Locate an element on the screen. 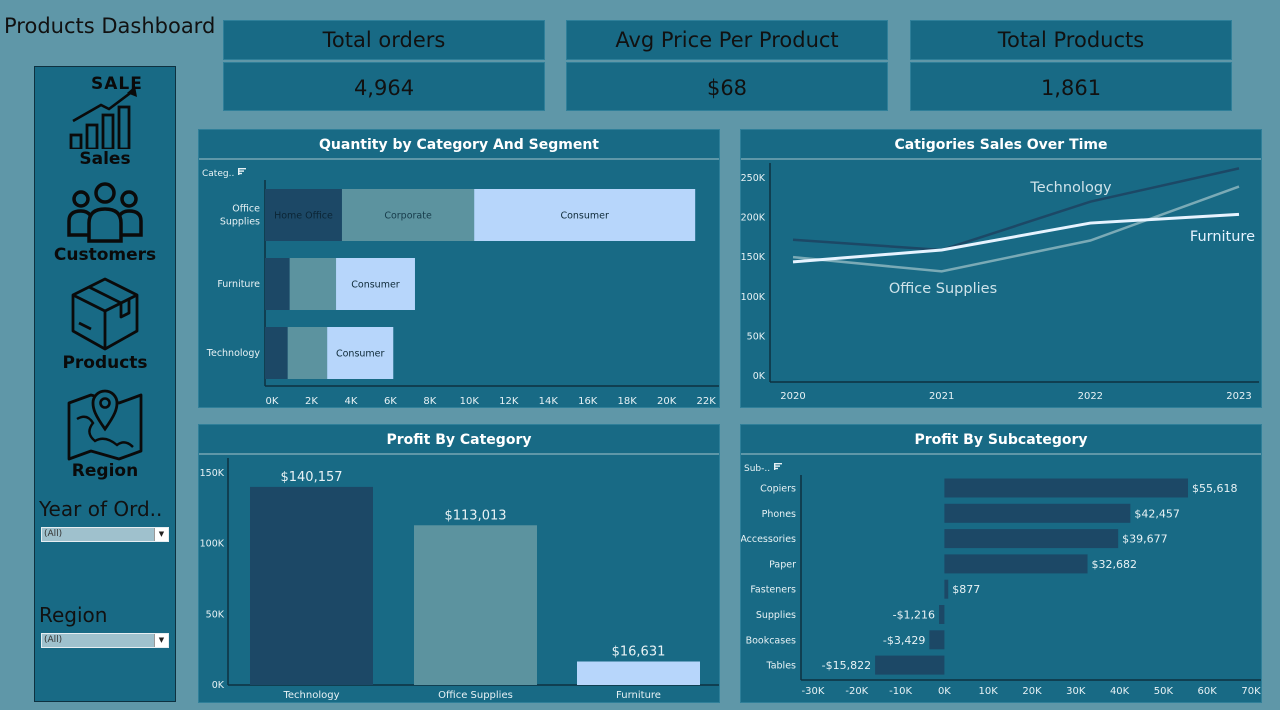 The image size is (1280, 710). subcategory-label: Tables is located at coordinates (780, 666).